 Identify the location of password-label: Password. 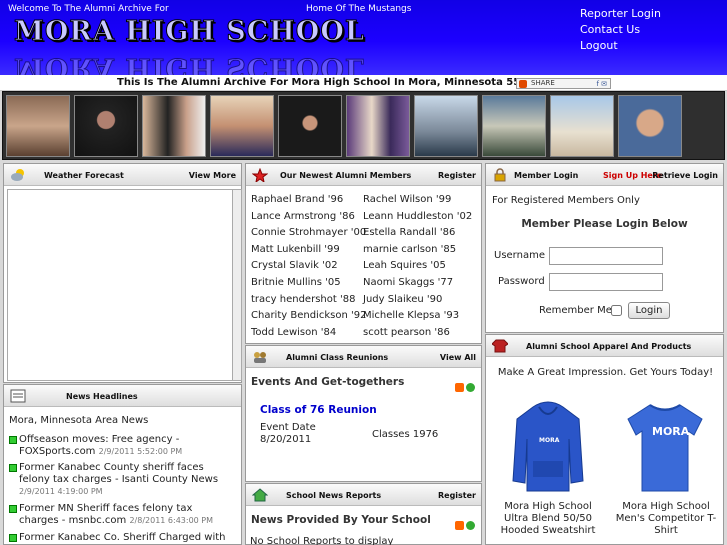
(521, 281).